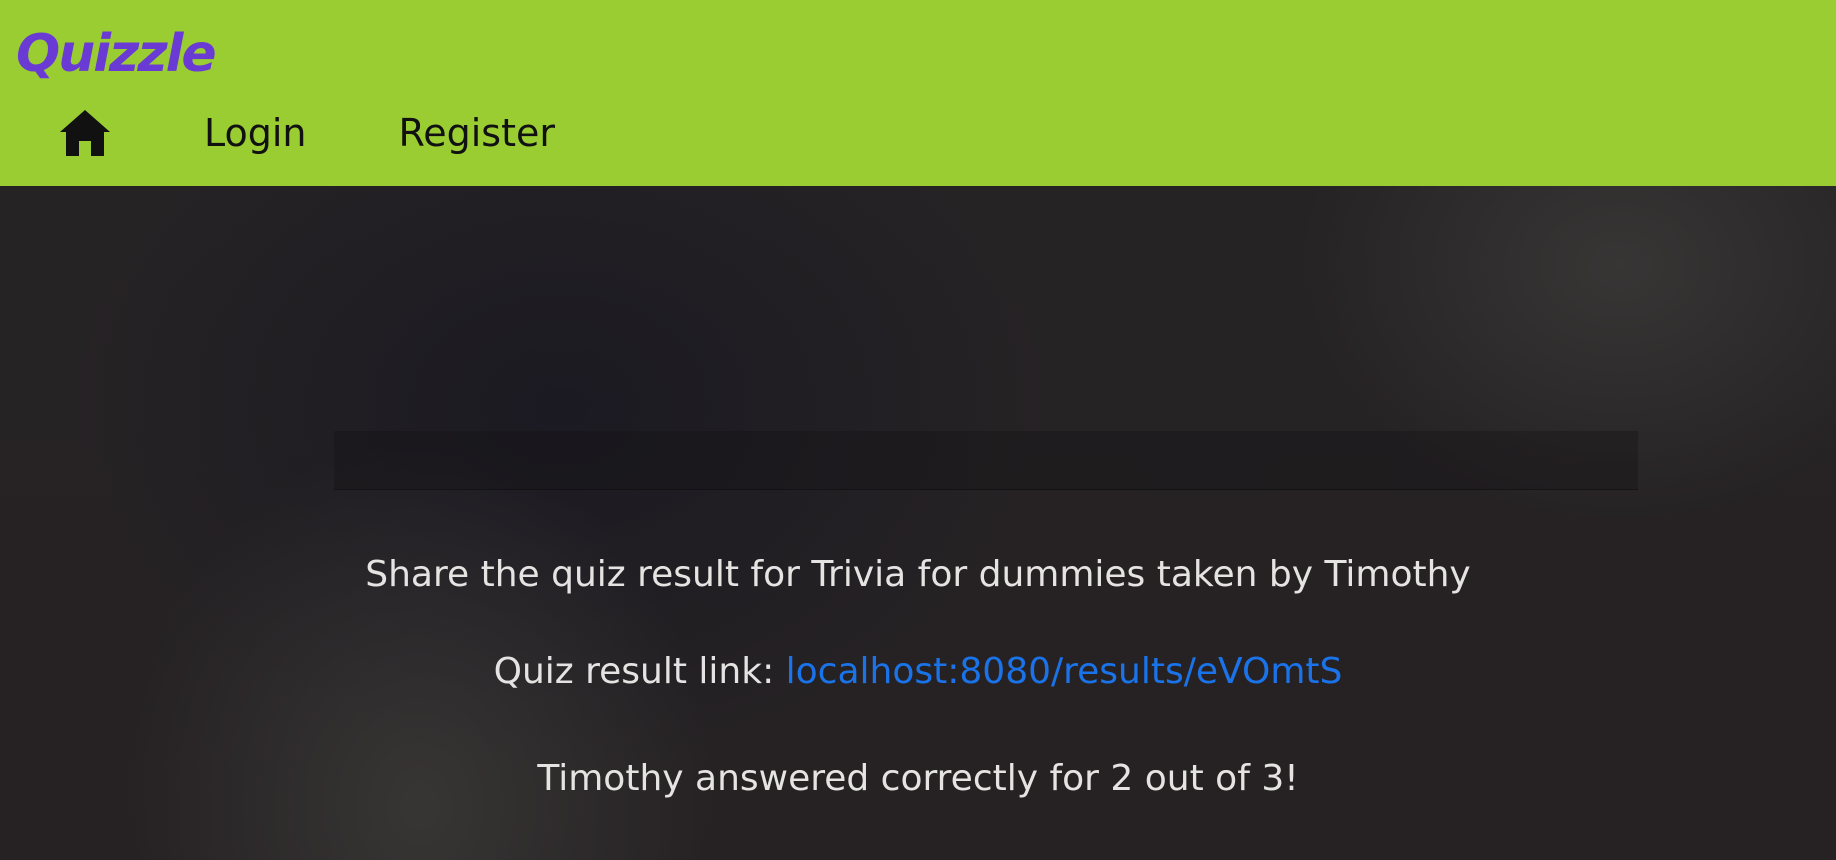 The image size is (1836, 860). What do you see at coordinates (255, 133) in the screenshot?
I see `login-link: Login` at bounding box center [255, 133].